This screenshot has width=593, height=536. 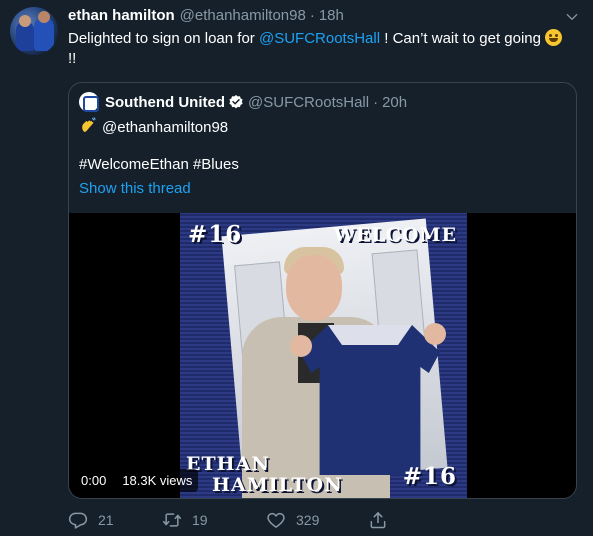 I want to click on video-views: 18.3K views, so click(x=157, y=480).